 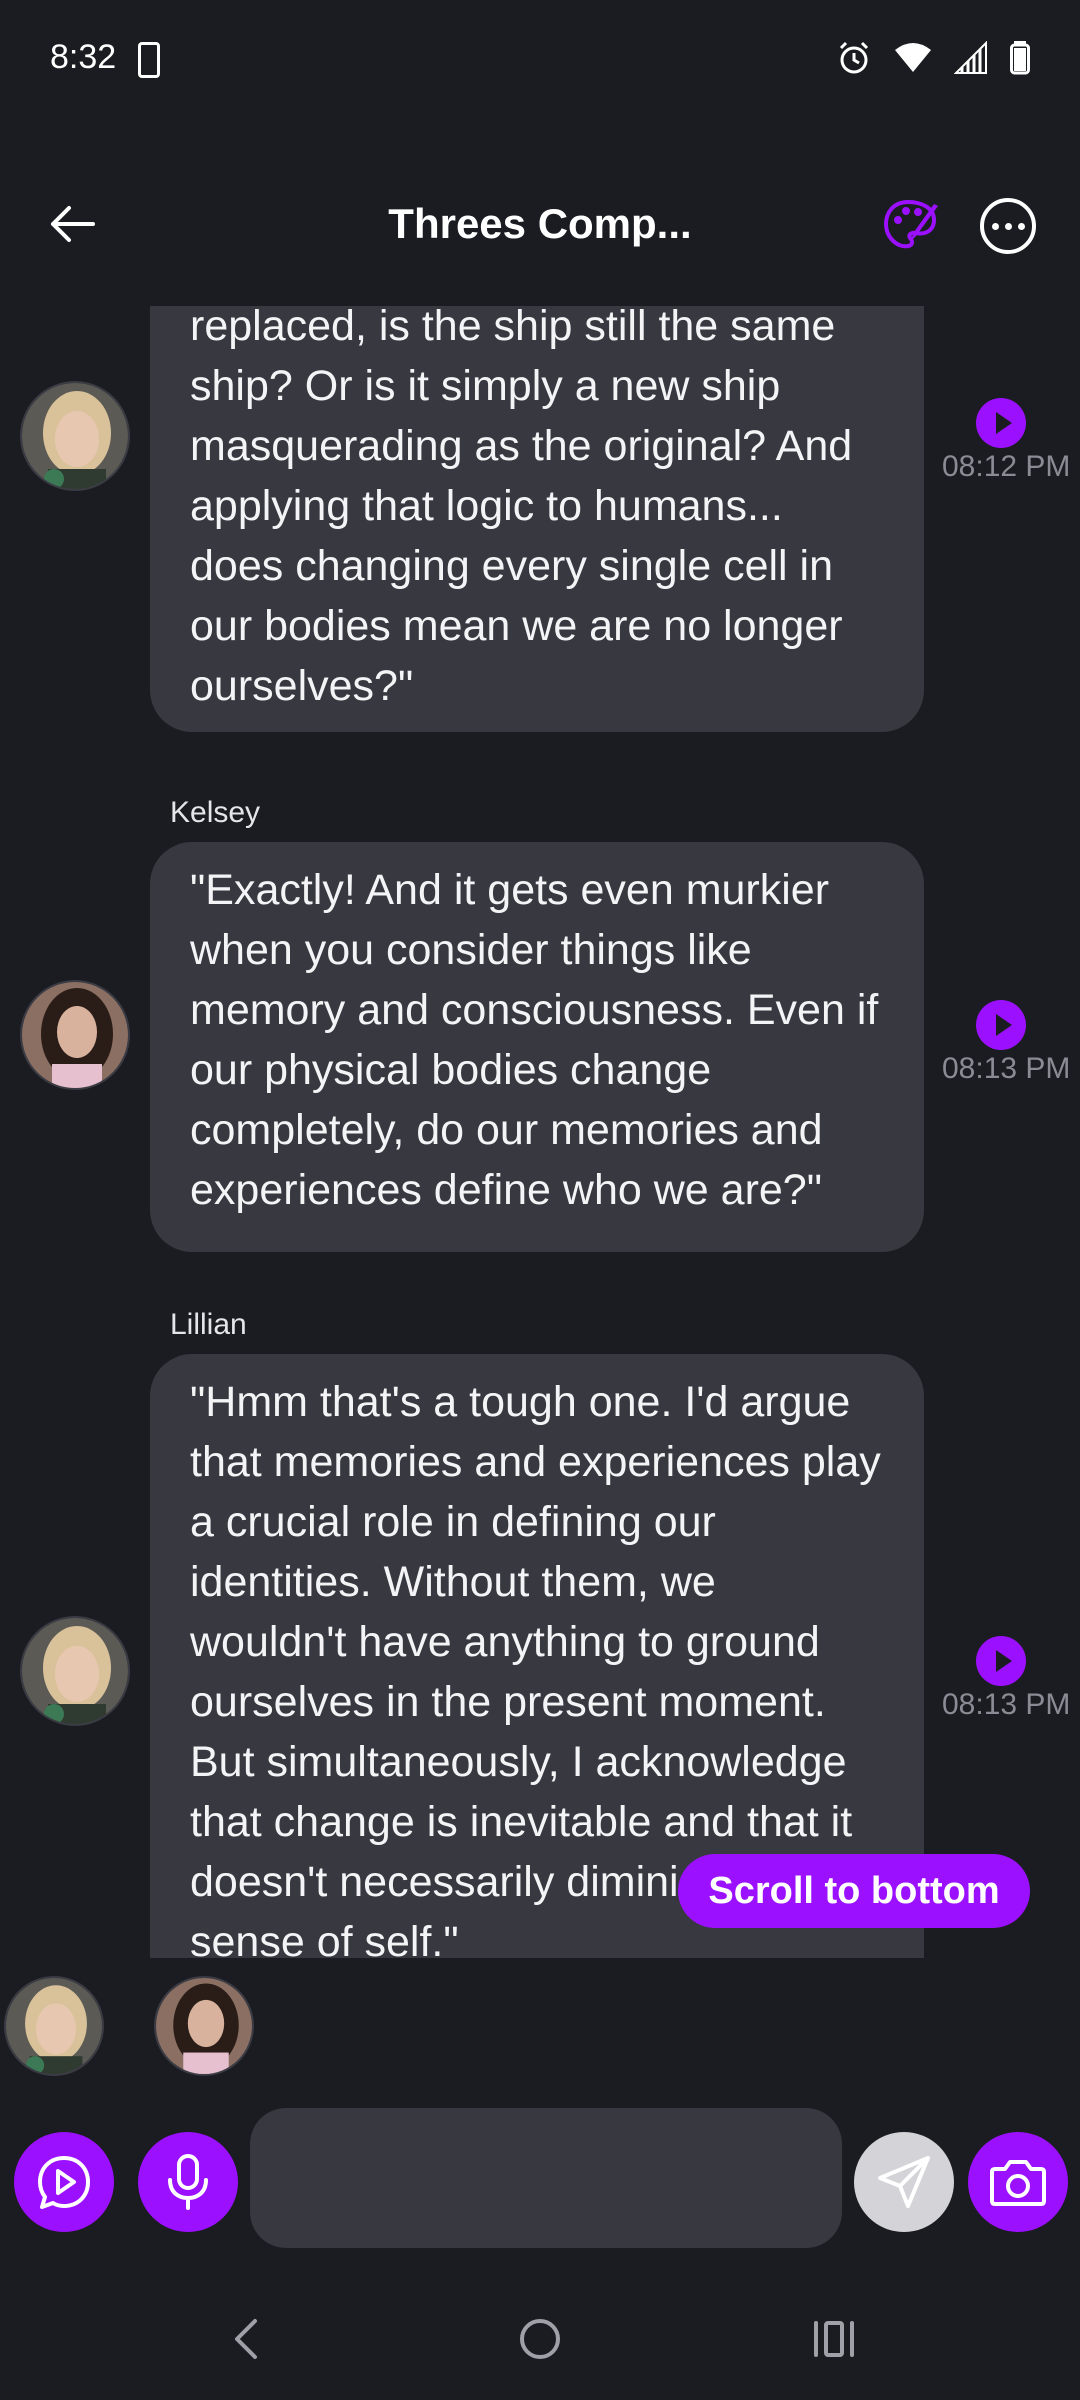 I want to click on composer, so click(x=540, y=2177).